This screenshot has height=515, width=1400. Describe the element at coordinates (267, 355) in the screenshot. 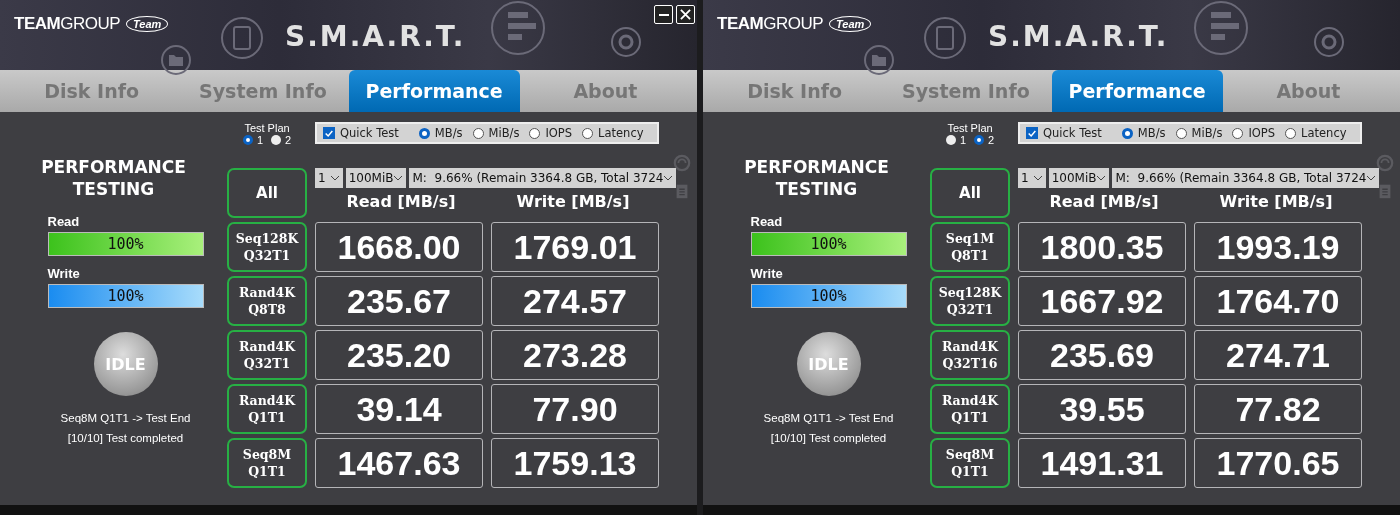

I see `test-button: Rand4K Q32T1` at that location.